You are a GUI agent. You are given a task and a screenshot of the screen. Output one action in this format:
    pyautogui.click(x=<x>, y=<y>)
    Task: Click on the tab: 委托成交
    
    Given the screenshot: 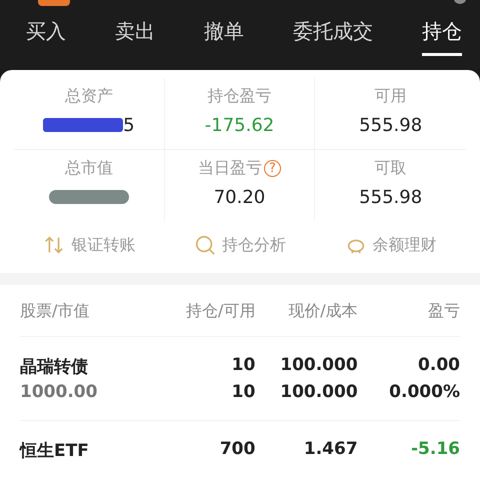 What is the action you would take?
    pyautogui.click(x=333, y=35)
    